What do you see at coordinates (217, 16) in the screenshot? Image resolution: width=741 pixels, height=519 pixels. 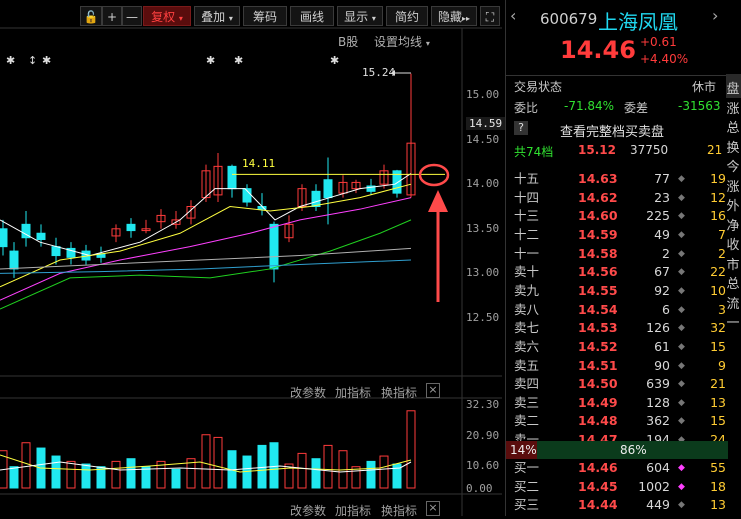 I see `diejia-dropdown: 叠加 ▾` at bounding box center [217, 16].